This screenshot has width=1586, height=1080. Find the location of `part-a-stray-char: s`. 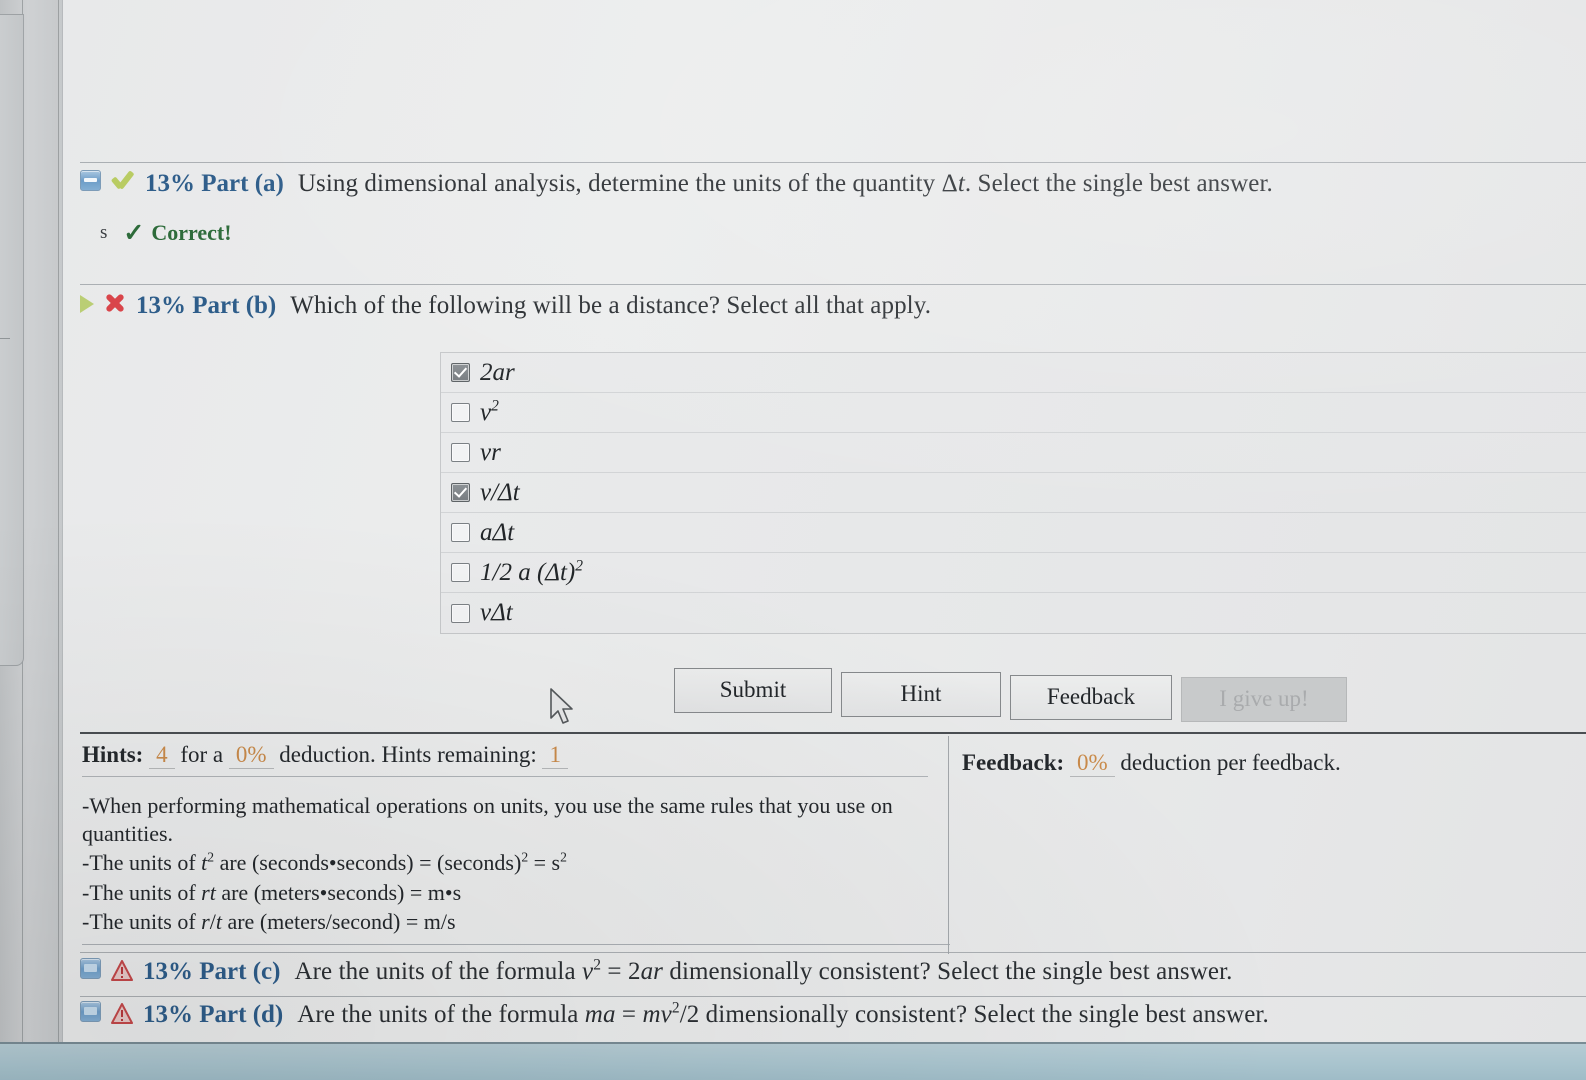

part-a-stray-char: s is located at coordinates (104, 232).